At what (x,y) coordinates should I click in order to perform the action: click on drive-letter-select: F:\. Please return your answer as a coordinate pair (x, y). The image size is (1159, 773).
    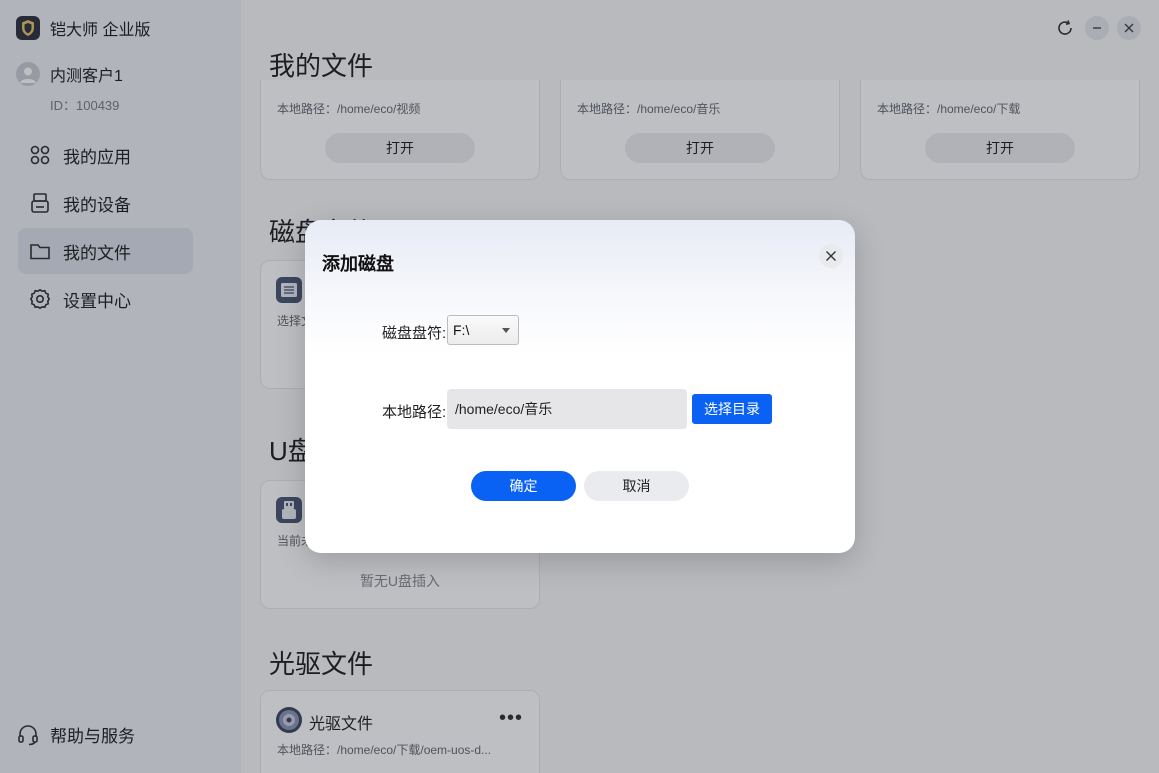
    Looking at the image, I should click on (483, 330).